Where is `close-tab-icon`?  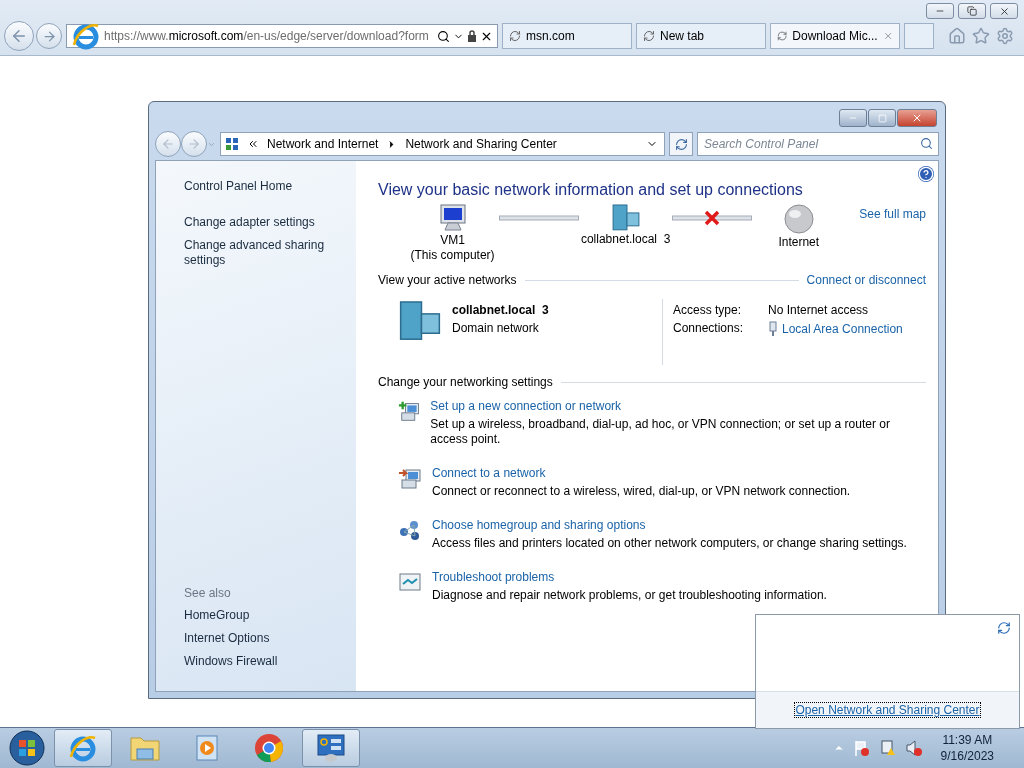
close-tab-icon is located at coordinates (887, 36).